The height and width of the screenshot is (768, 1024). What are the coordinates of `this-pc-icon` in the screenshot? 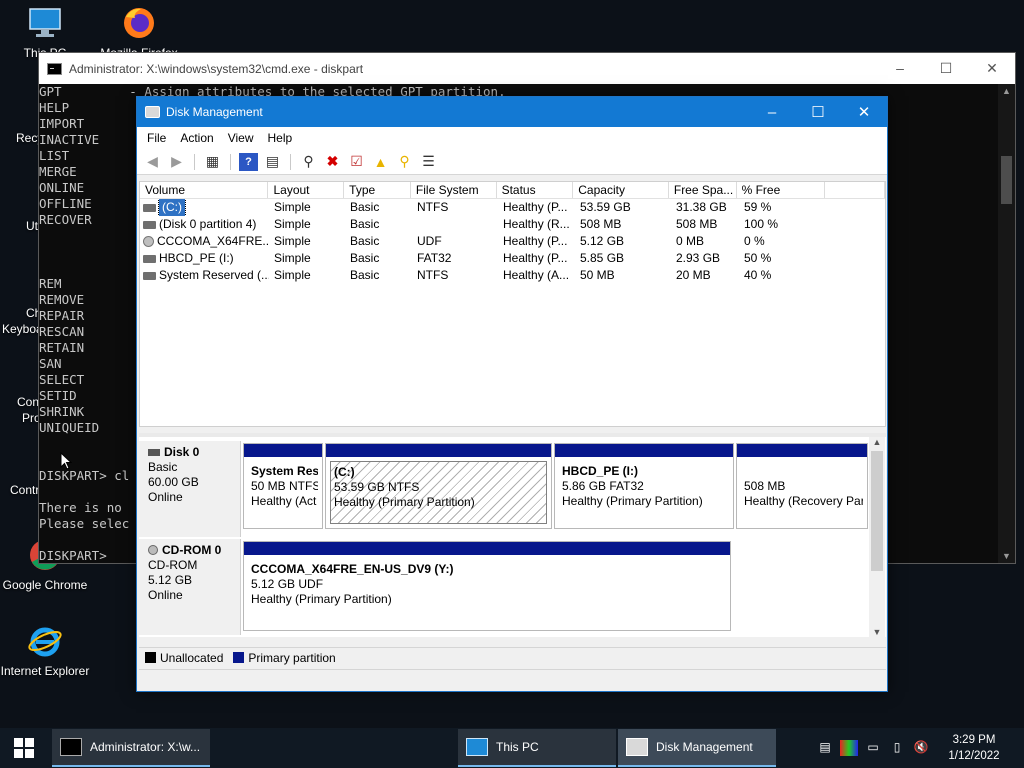 It's located at (477, 747).